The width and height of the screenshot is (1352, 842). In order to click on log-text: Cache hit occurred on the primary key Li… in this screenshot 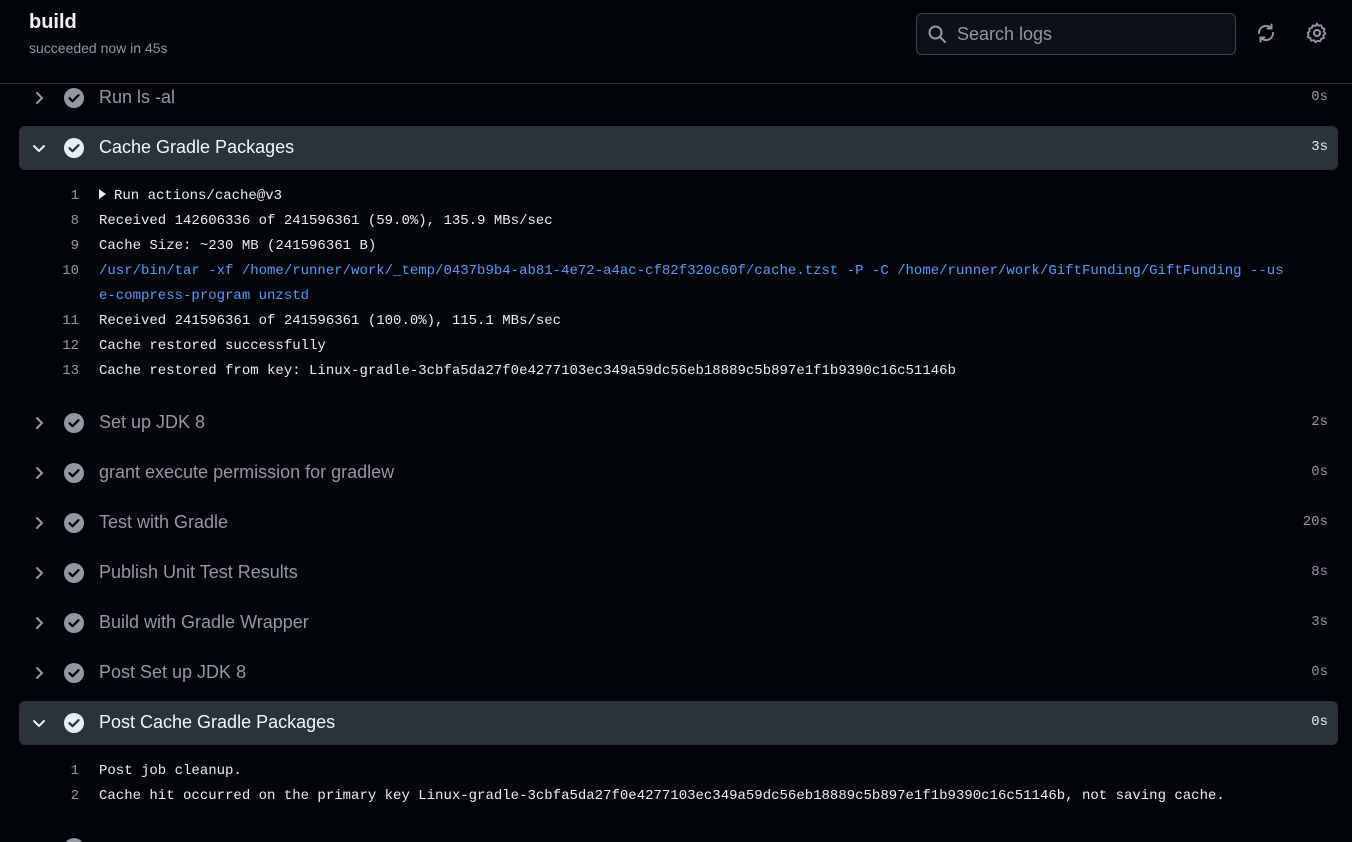, I will do `click(662, 796)`.